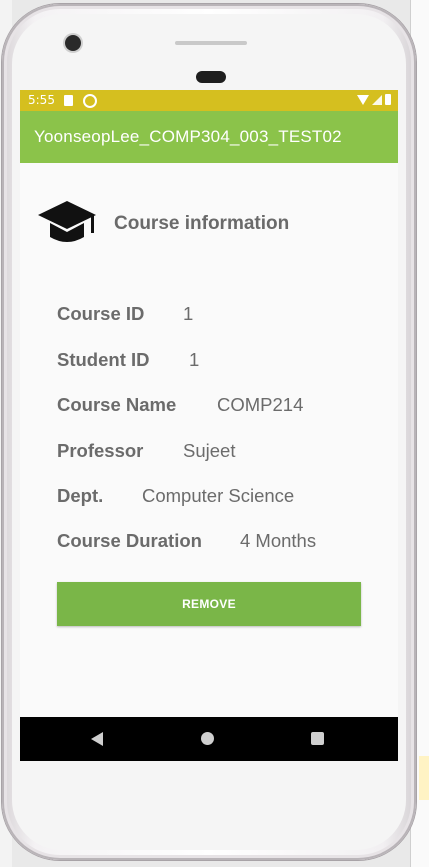  What do you see at coordinates (180, 405) in the screenshot?
I see `field-course-name: Course Name COMP214` at bounding box center [180, 405].